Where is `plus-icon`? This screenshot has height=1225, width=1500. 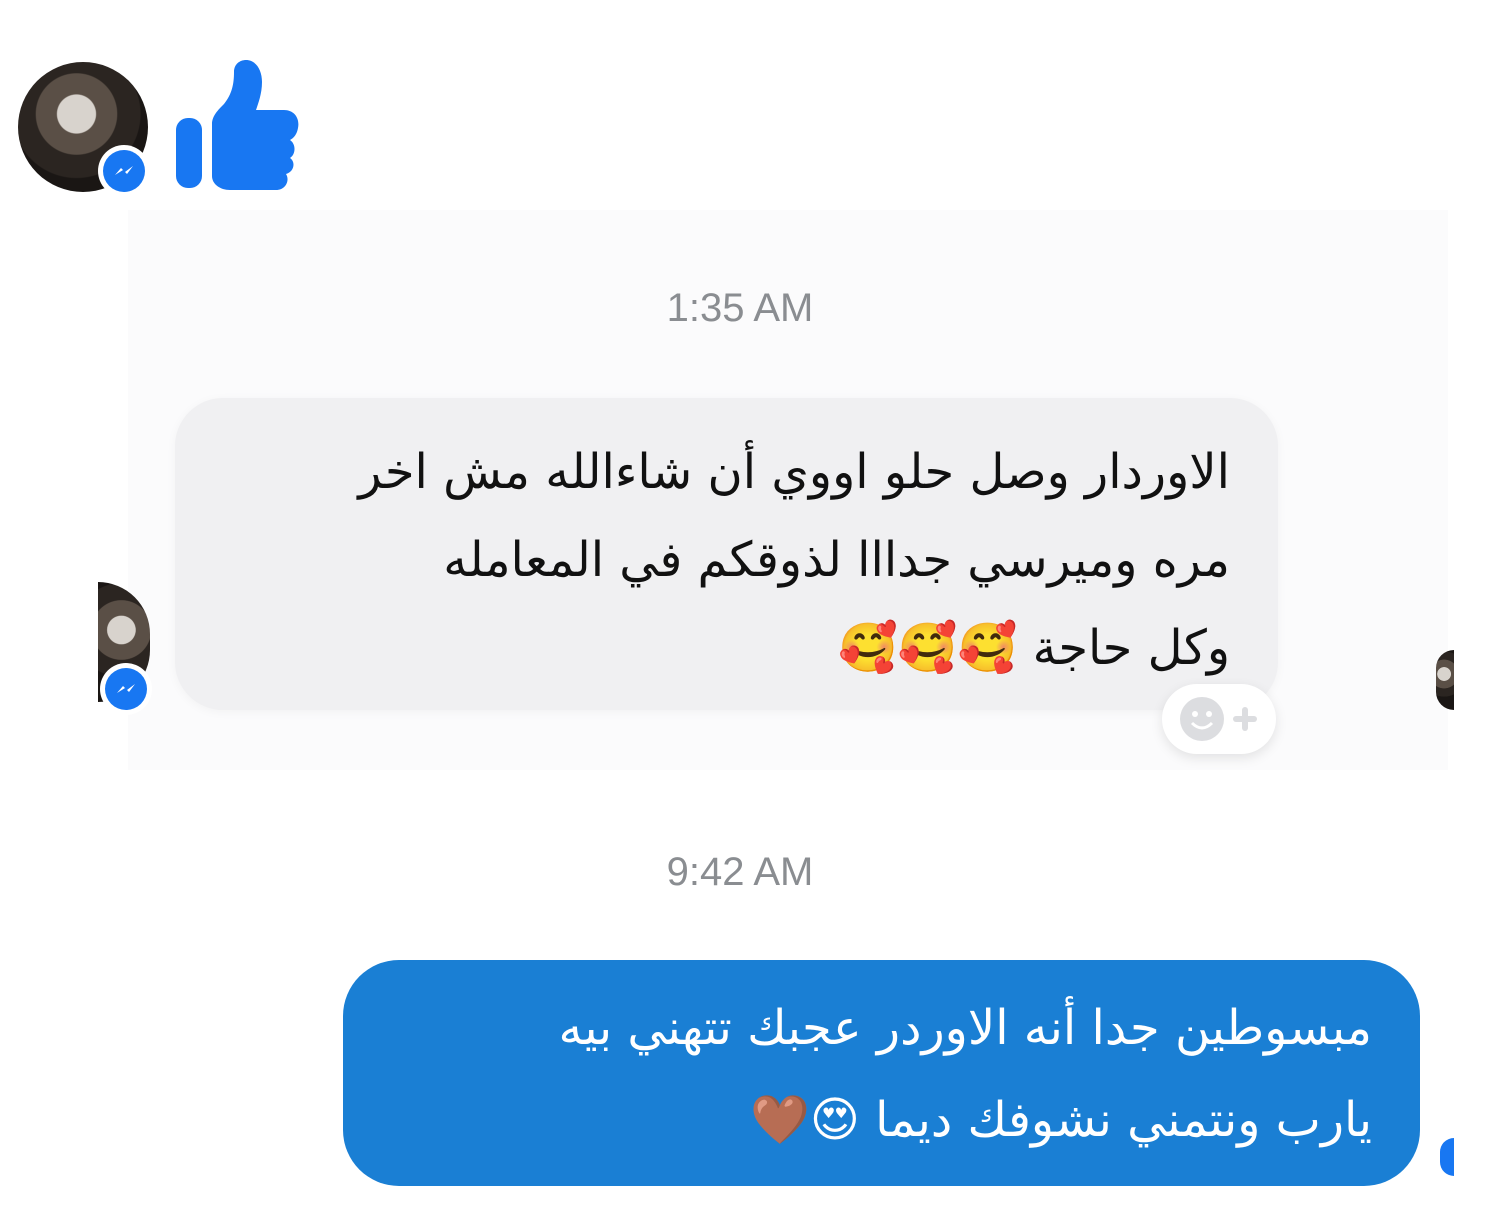
plus-icon is located at coordinates (1245, 719).